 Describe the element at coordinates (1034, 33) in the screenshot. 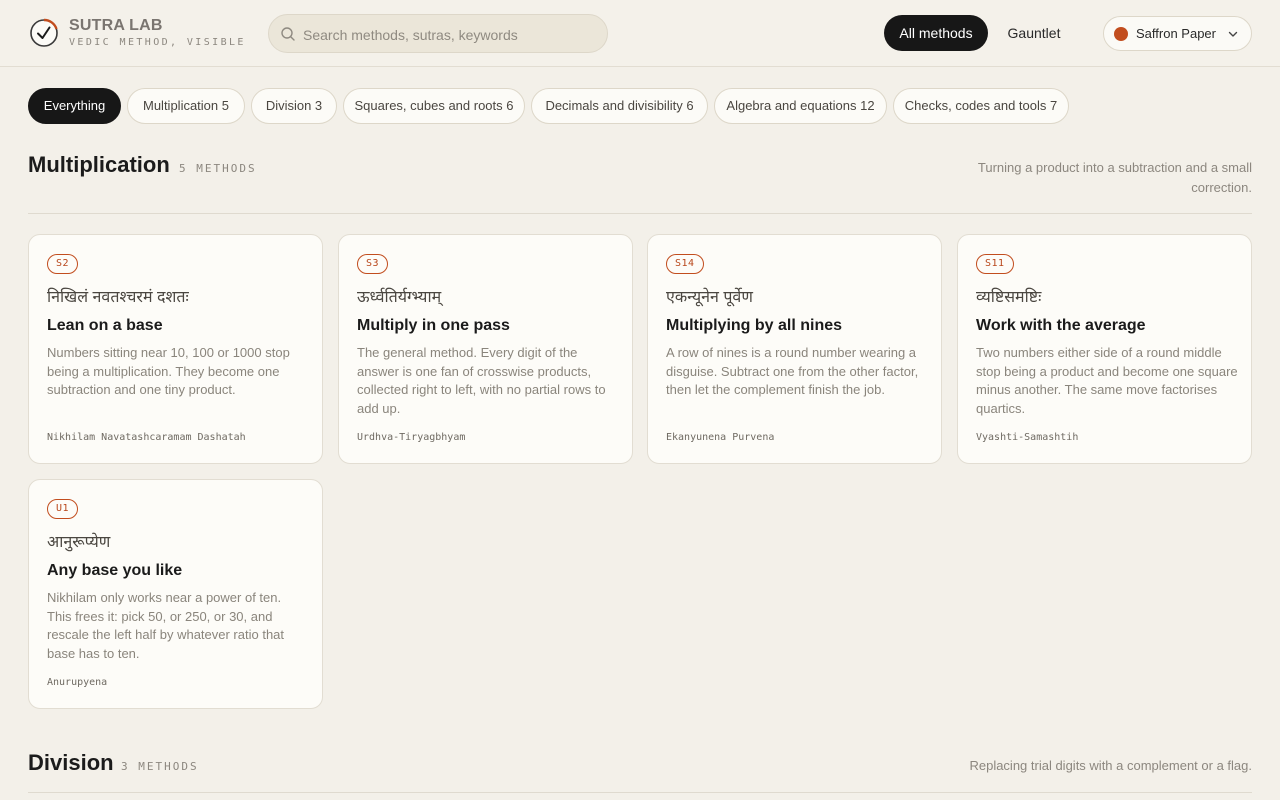

I see `nav-gauntlet-button: Gauntlet` at that location.